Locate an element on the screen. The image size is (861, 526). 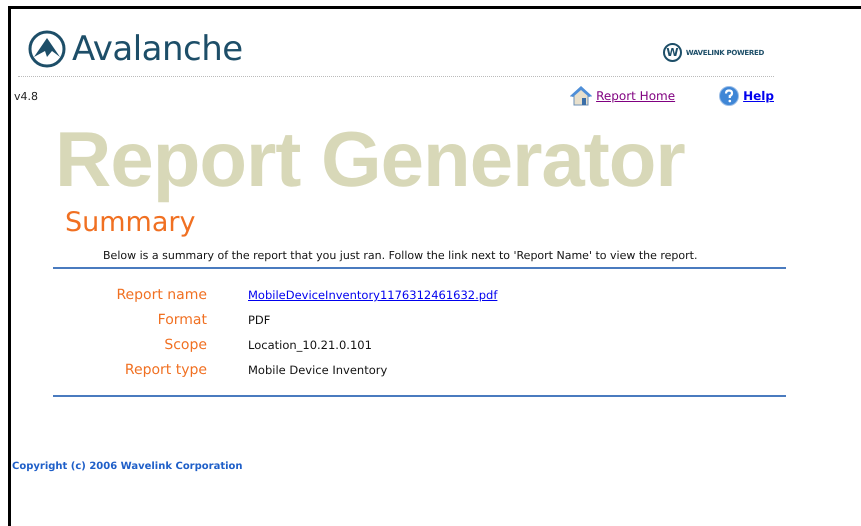
version-label: v4.8 is located at coordinates (26, 96).